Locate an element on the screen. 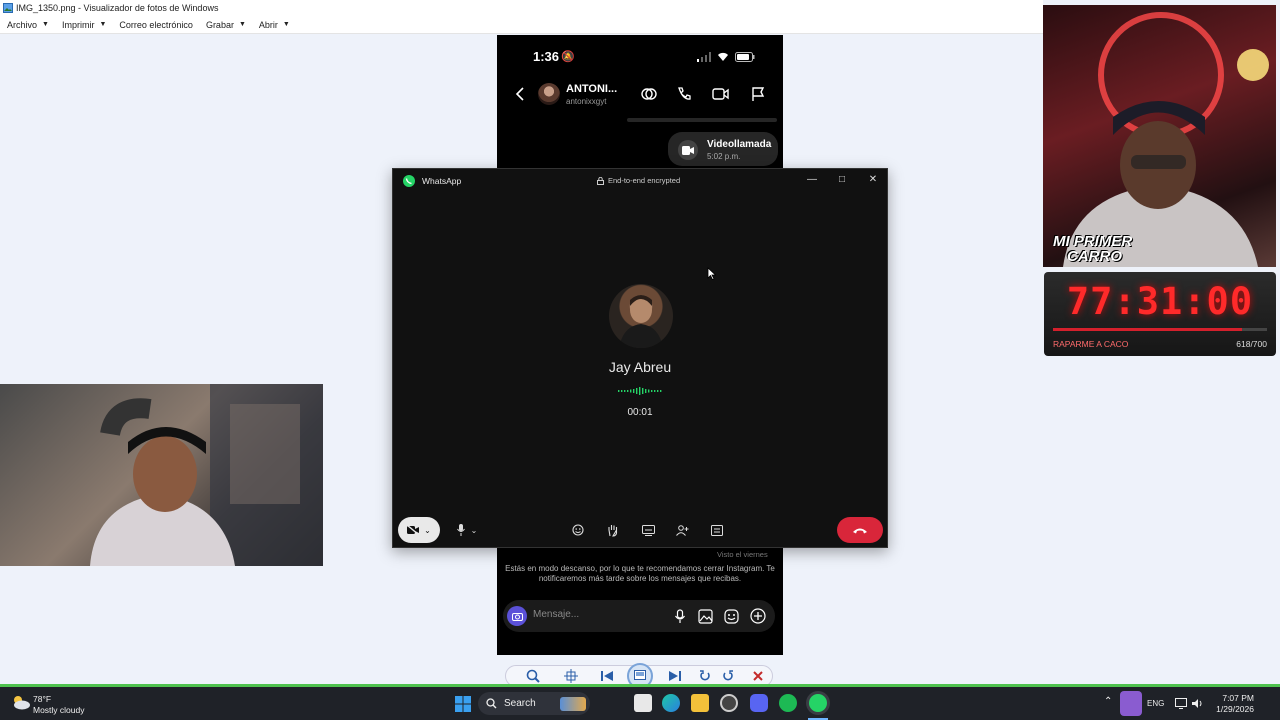  contact-username: antonixxgyt is located at coordinates (586, 101).